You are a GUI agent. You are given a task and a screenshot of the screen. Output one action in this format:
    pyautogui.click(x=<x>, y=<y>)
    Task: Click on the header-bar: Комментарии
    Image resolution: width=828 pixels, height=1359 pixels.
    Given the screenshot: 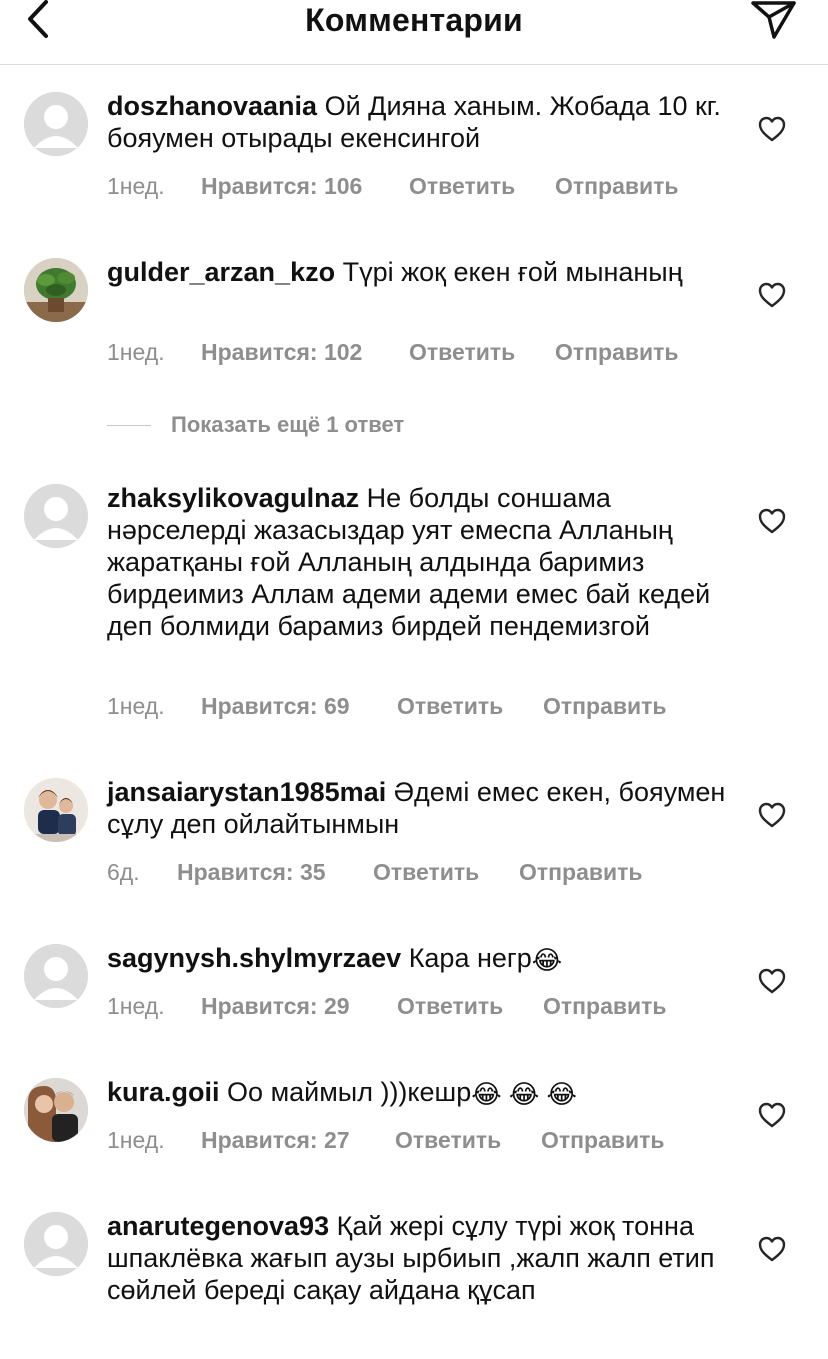 What is the action you would take?
    pyautogui.click(x=414, y=32)
    